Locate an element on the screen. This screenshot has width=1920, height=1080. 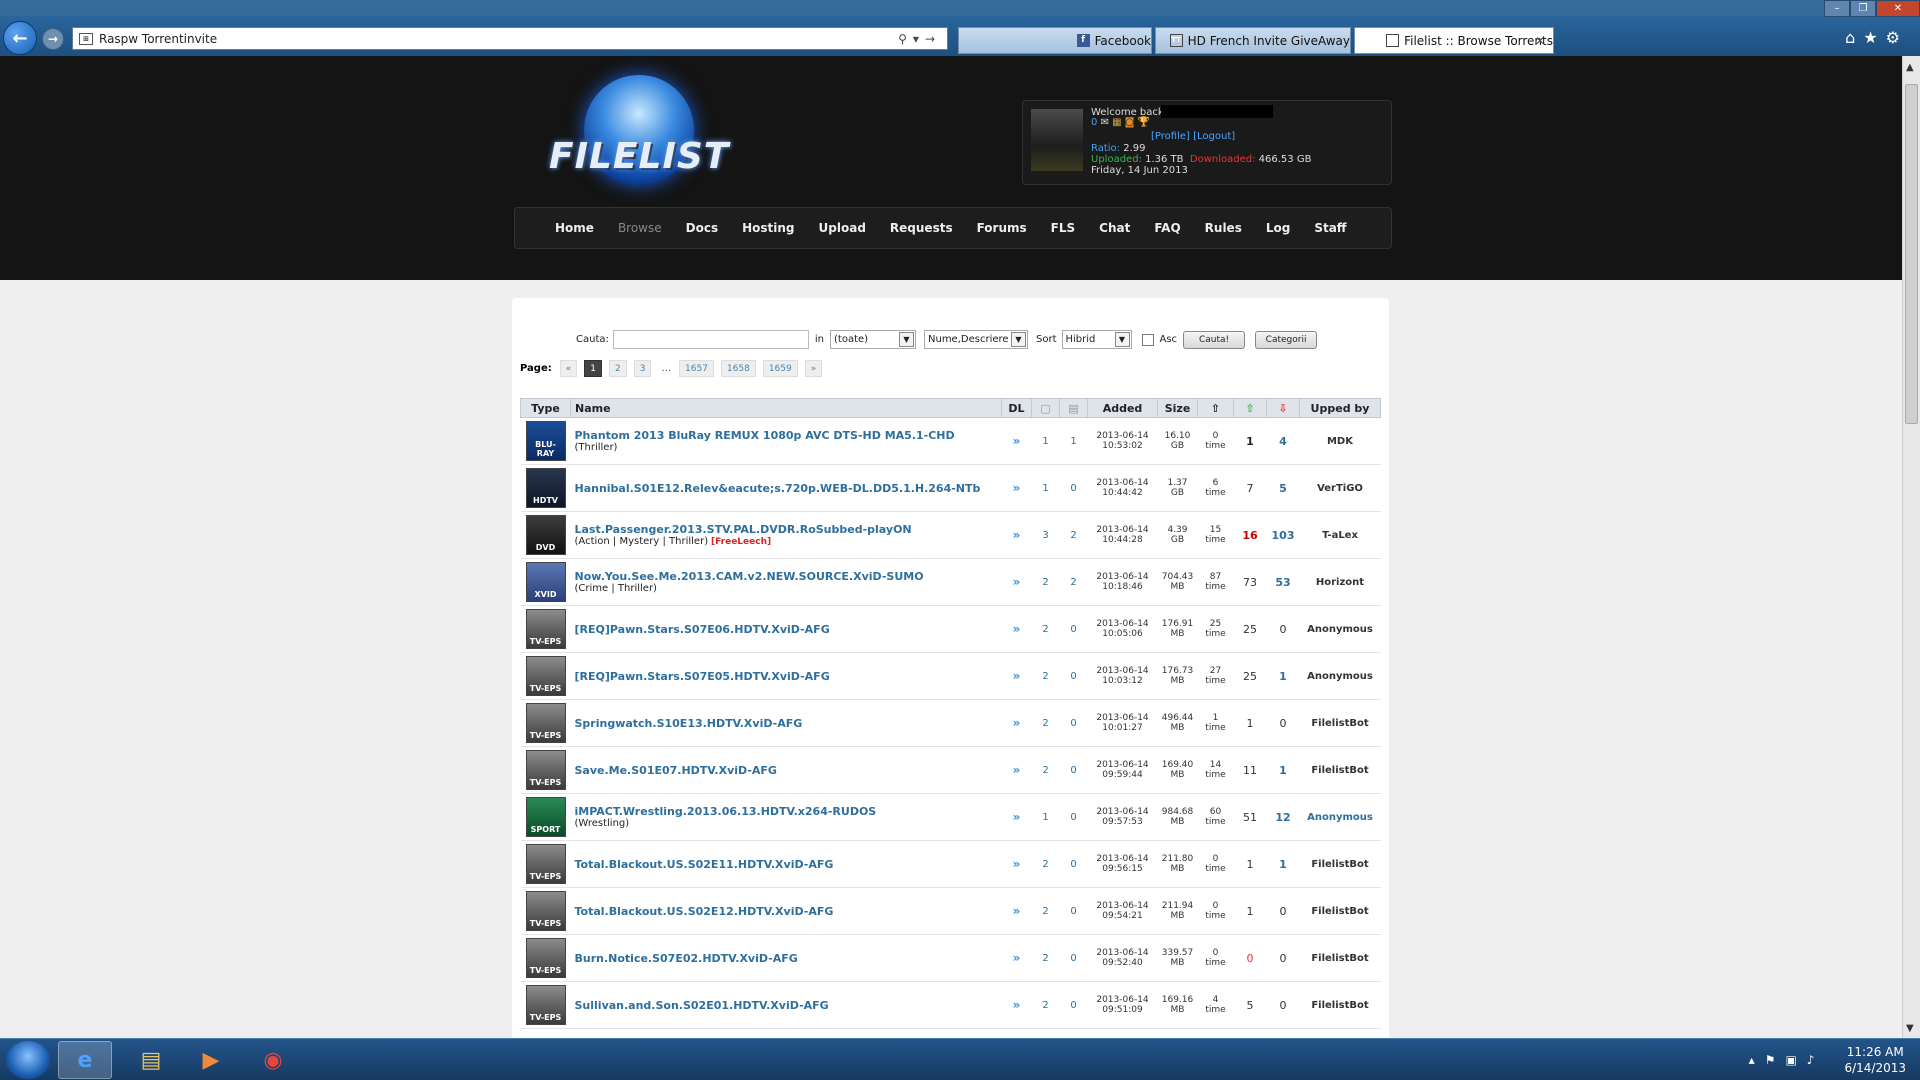
col-type: Type is located at coordinates (545, 408).